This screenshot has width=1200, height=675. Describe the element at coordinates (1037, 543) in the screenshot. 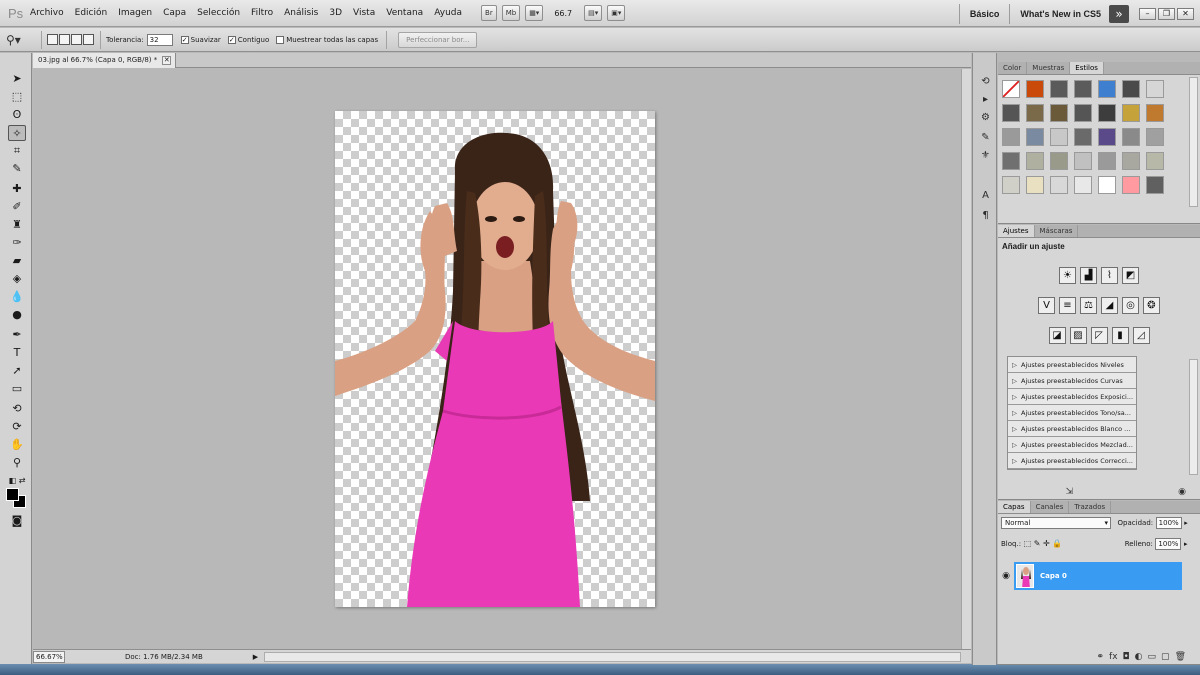

I see `lock-pixels-icon: ✎` at that location.